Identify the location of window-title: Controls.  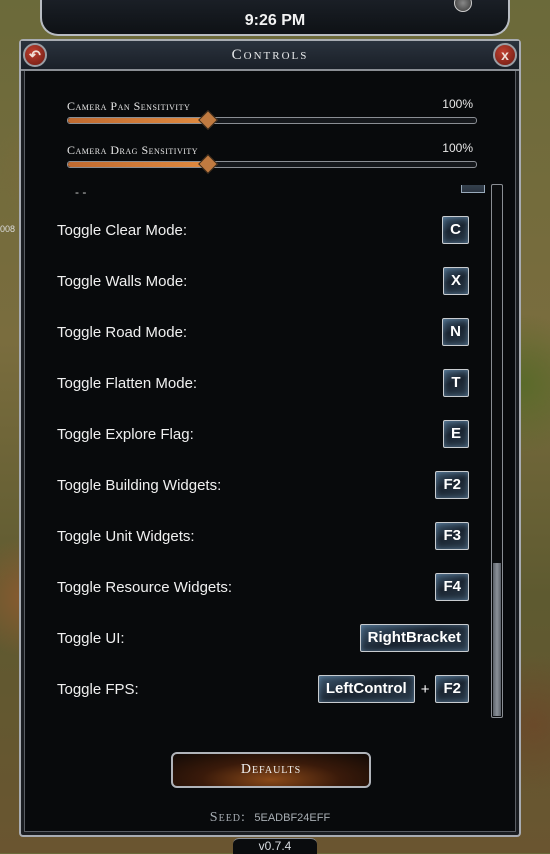
(270, 55).